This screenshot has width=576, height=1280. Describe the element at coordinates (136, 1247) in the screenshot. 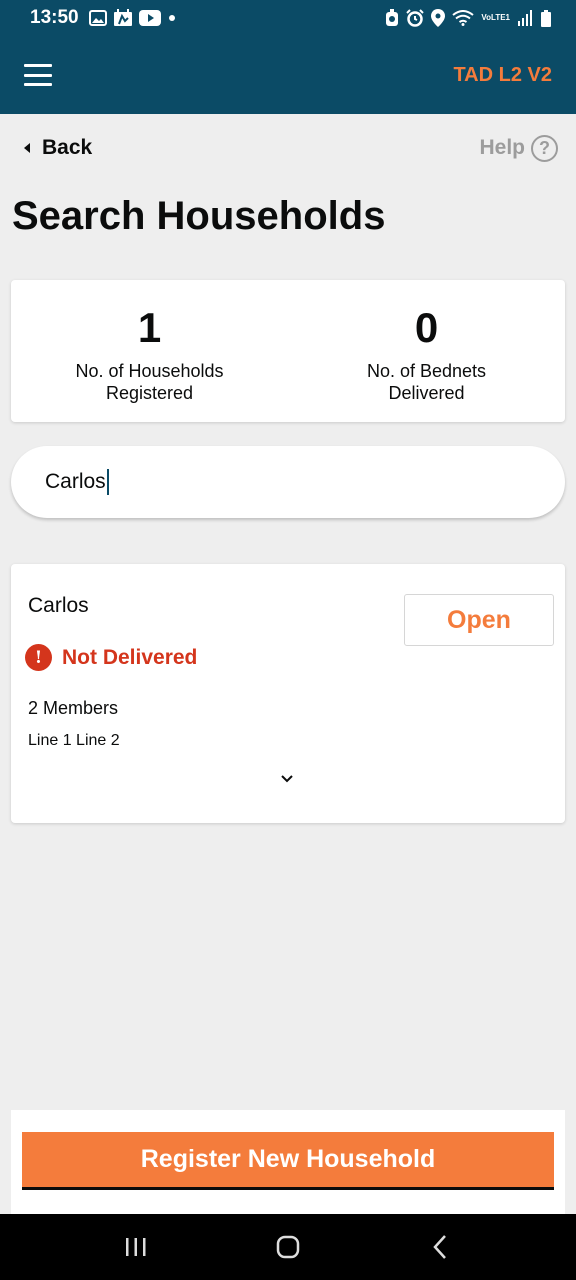

I see `recent-apps-icon` at that location.